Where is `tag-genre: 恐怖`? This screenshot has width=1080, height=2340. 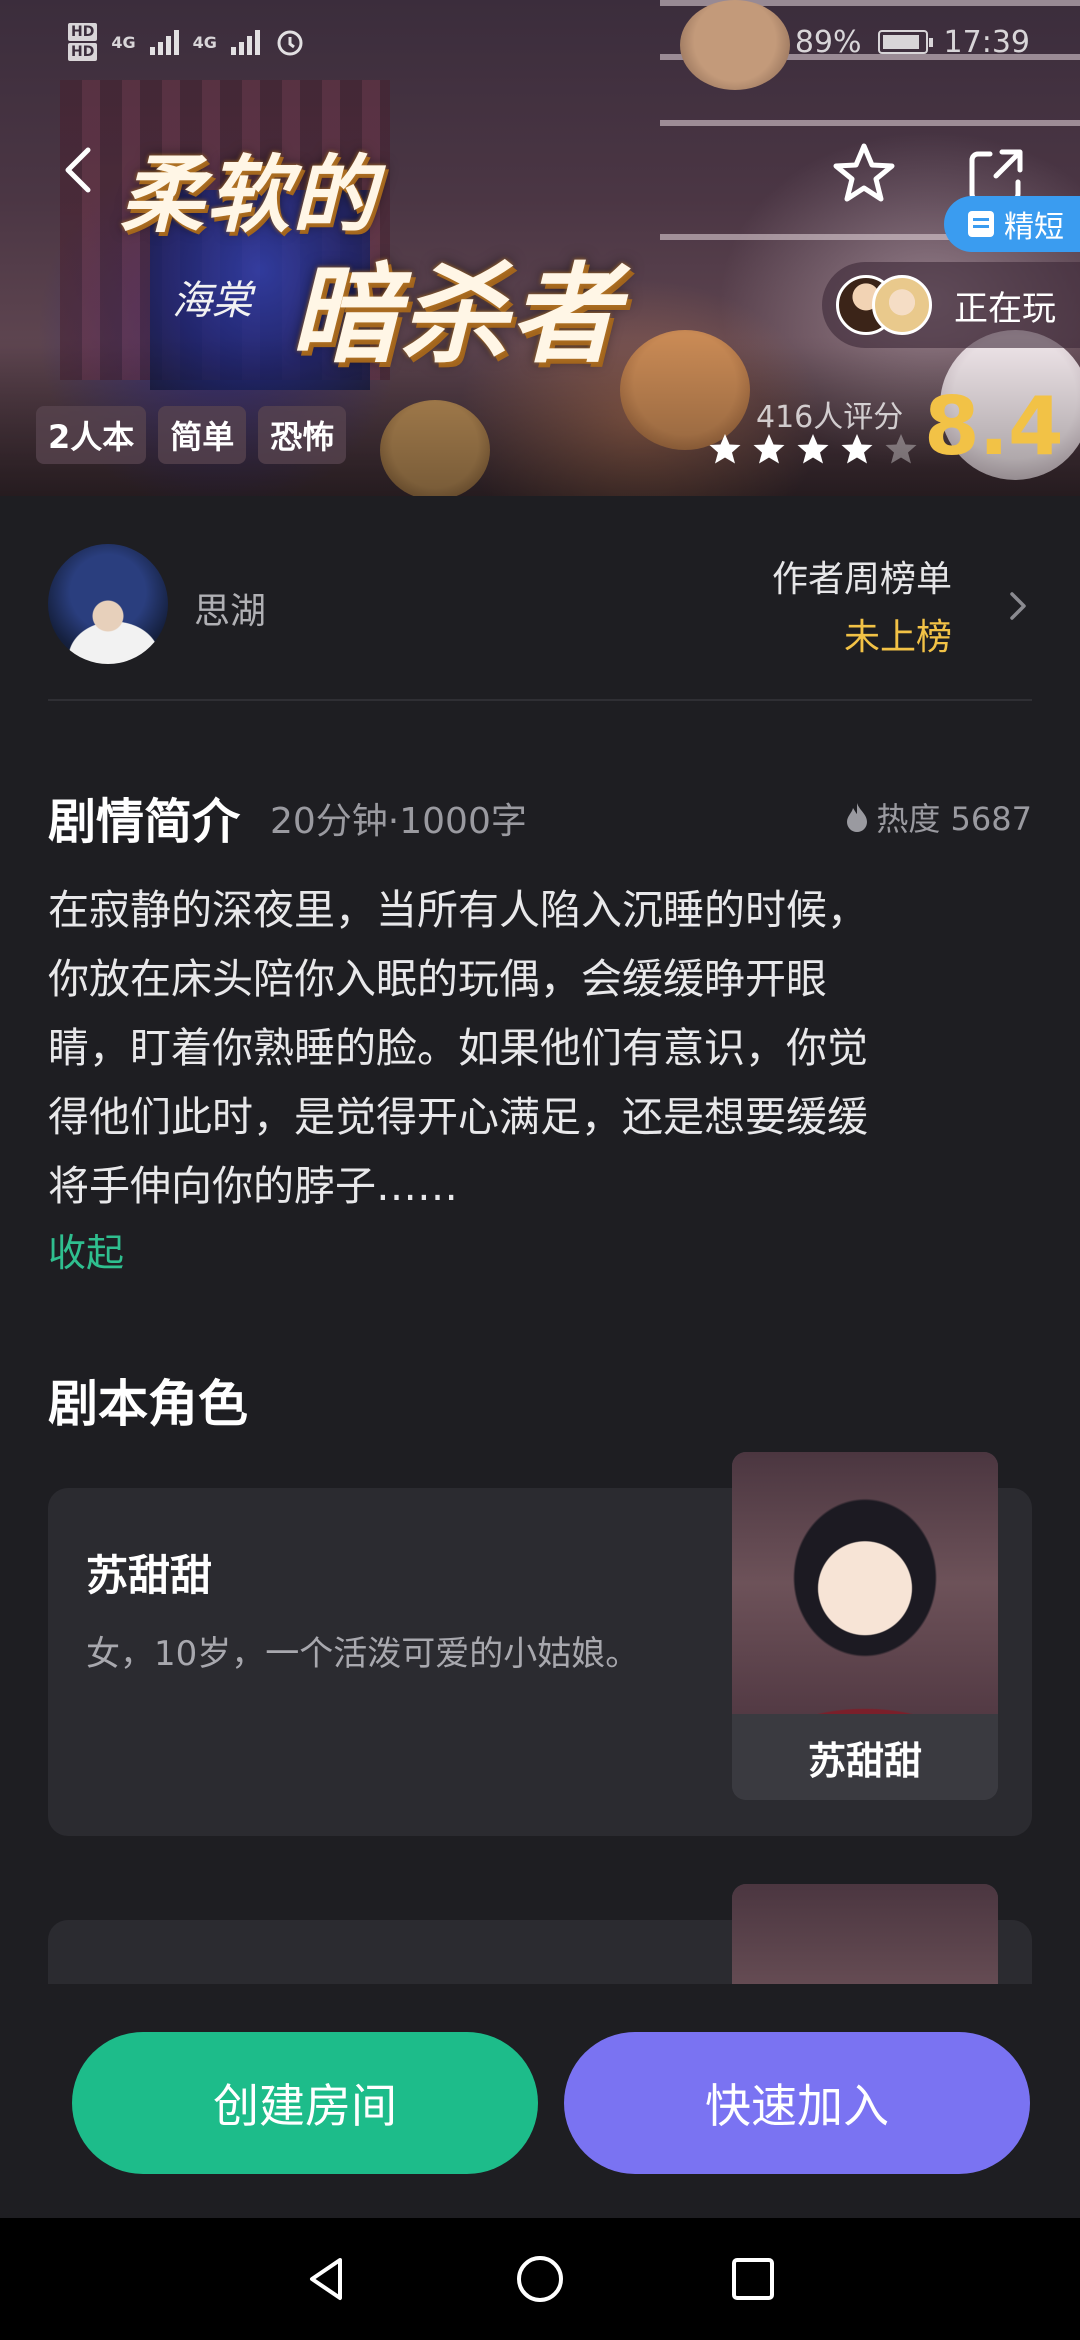 tag-genre: 恐怖 is located at coordinates (302, 435).